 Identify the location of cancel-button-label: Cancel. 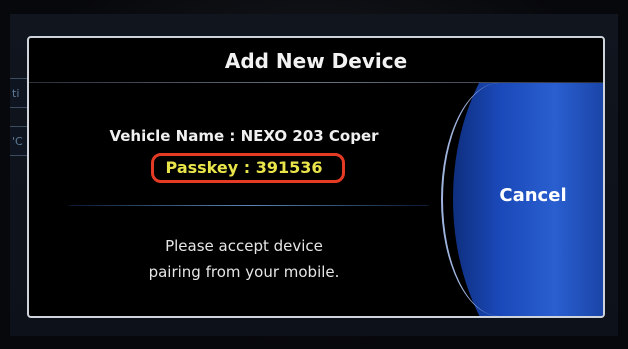
(533, 195).